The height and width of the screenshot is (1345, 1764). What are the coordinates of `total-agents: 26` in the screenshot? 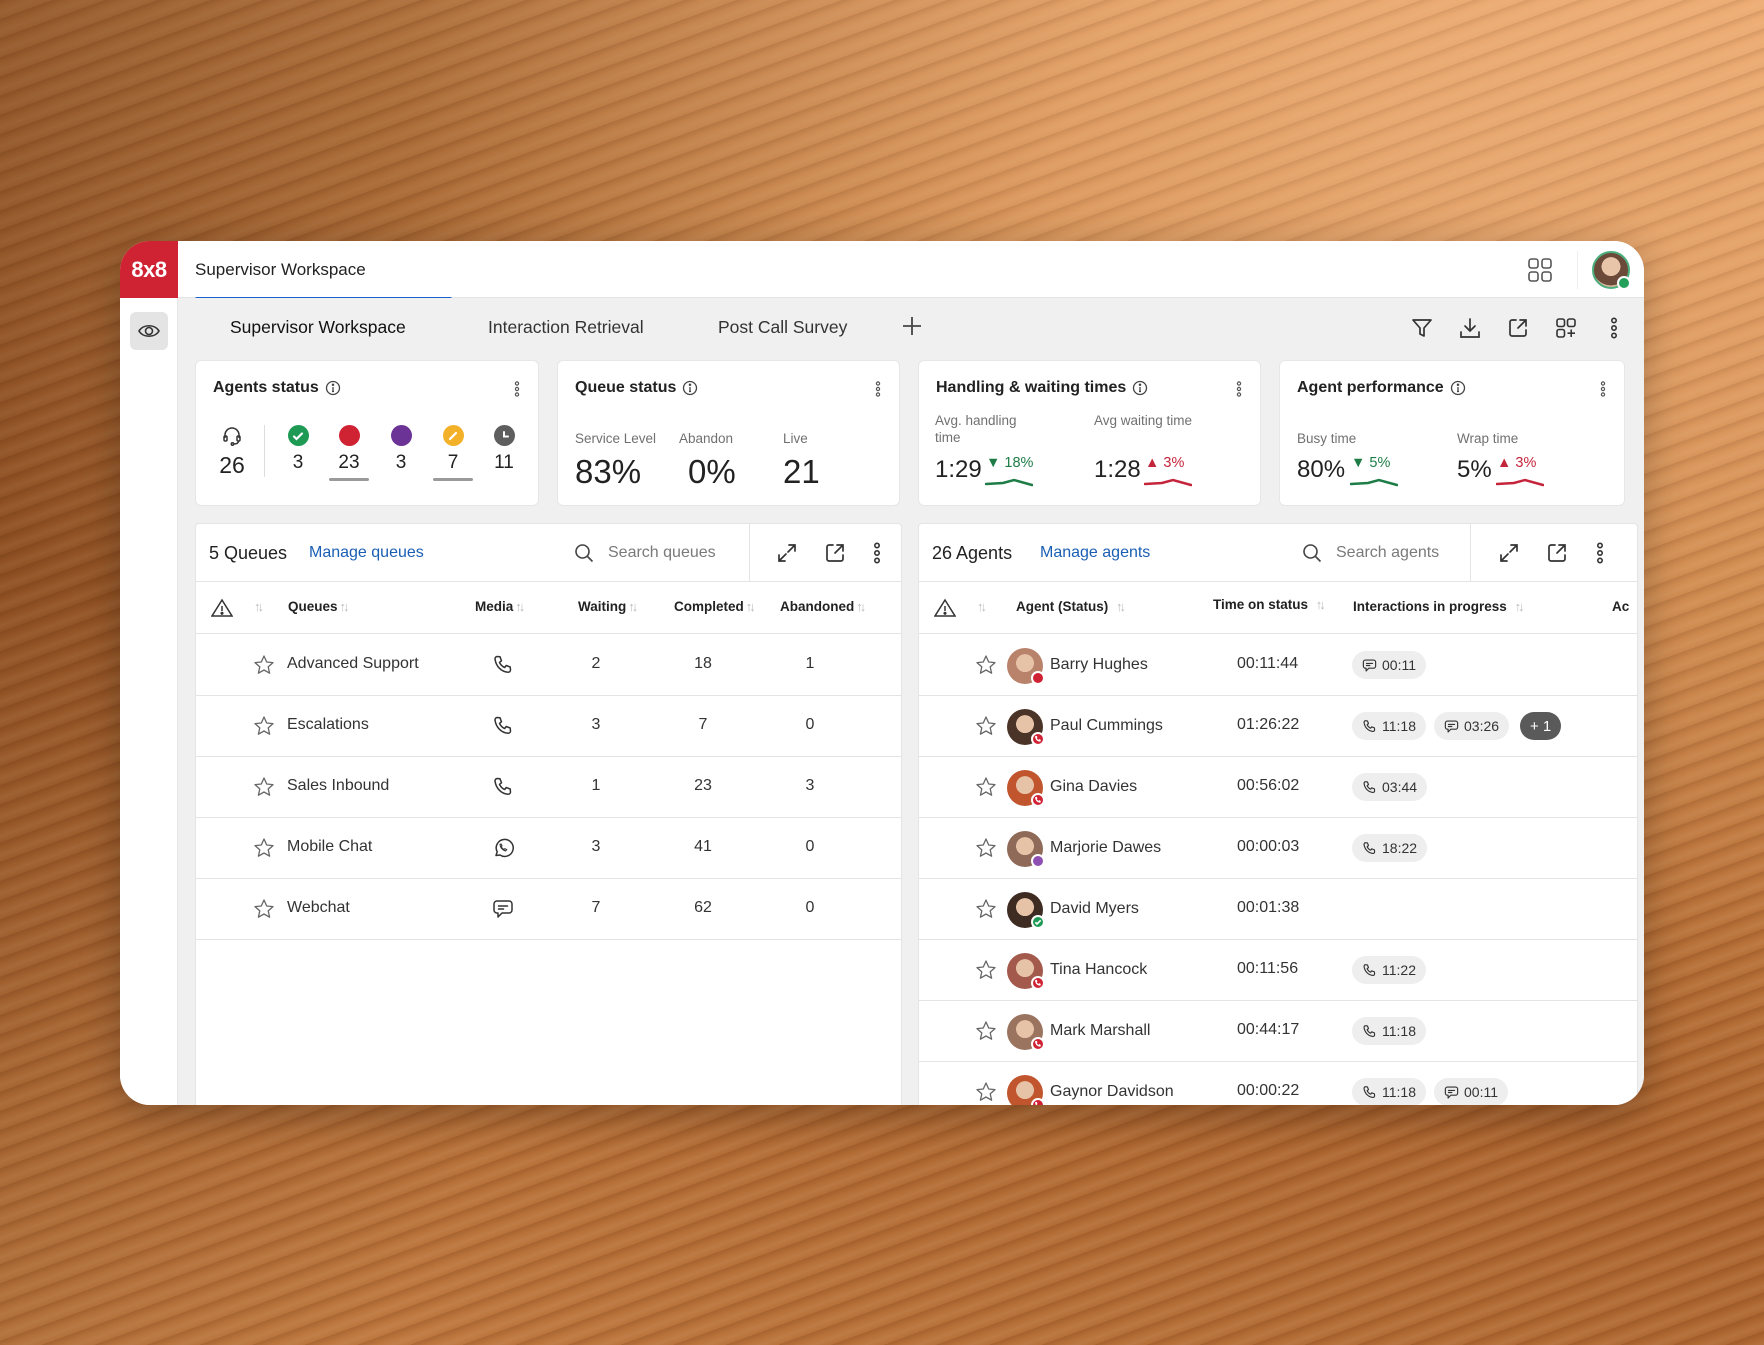 It's located at (232, 452).